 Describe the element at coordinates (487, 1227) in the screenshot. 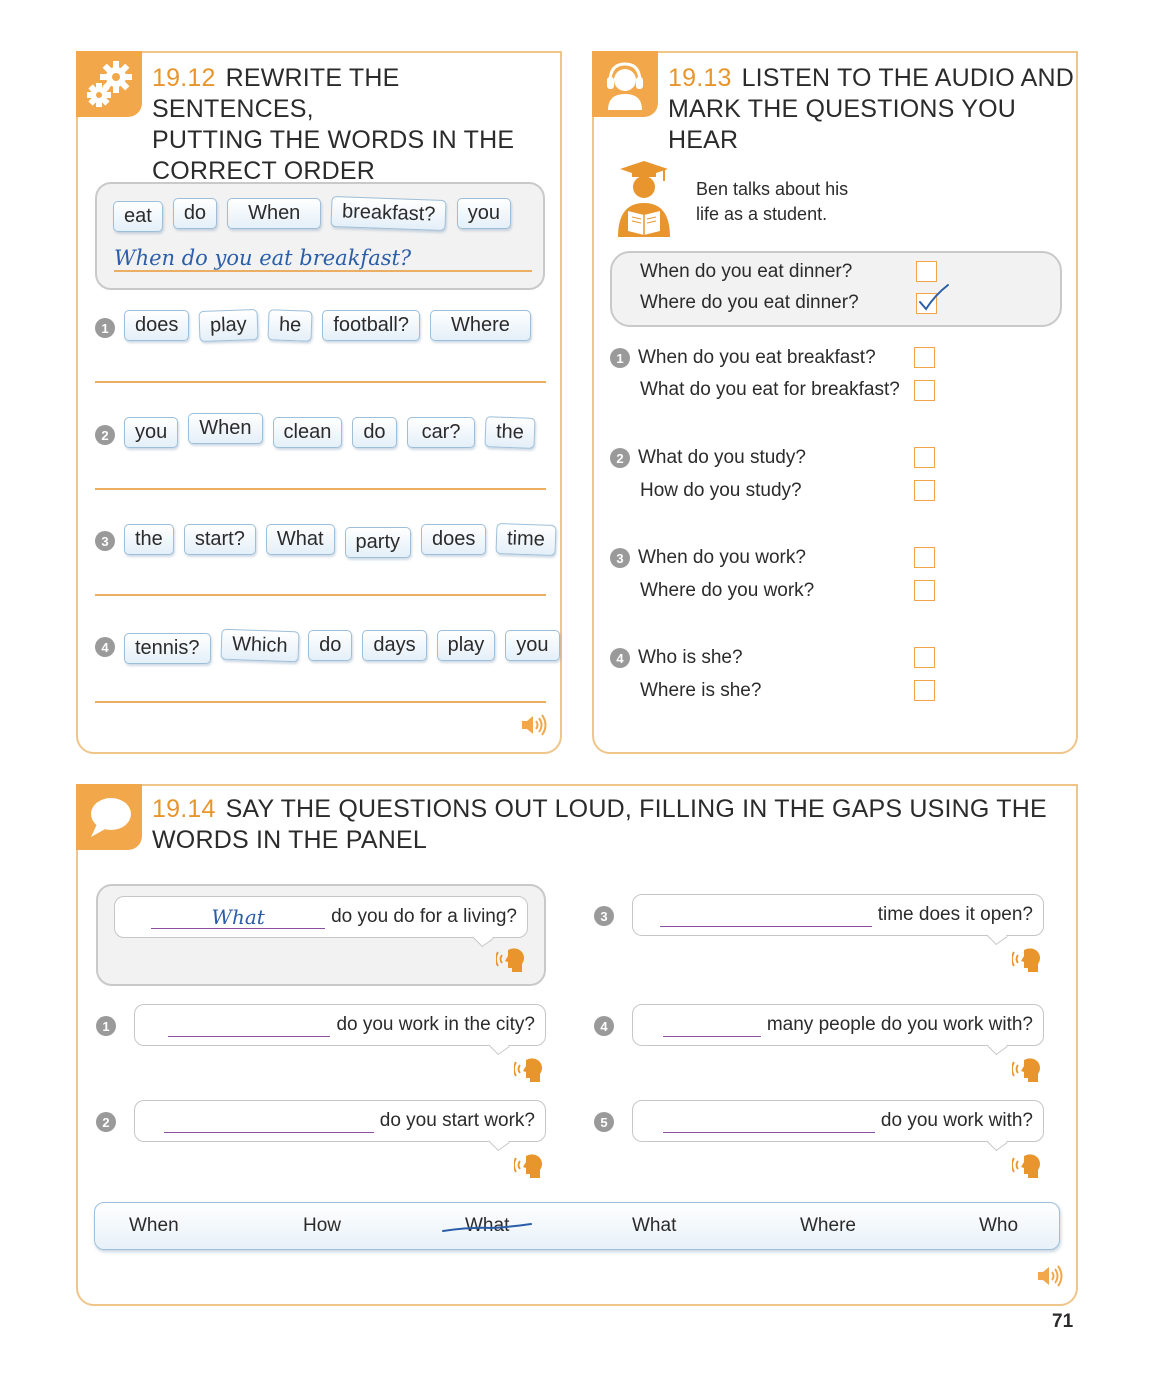

I see `strikethrough-mark` at that location.